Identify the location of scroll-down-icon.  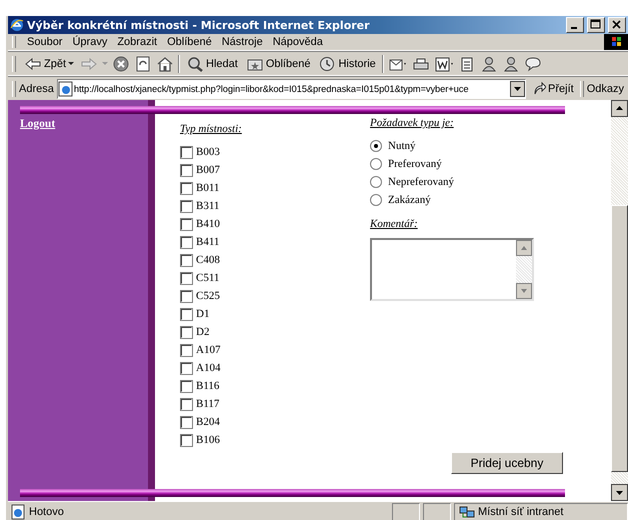
(619, 492).